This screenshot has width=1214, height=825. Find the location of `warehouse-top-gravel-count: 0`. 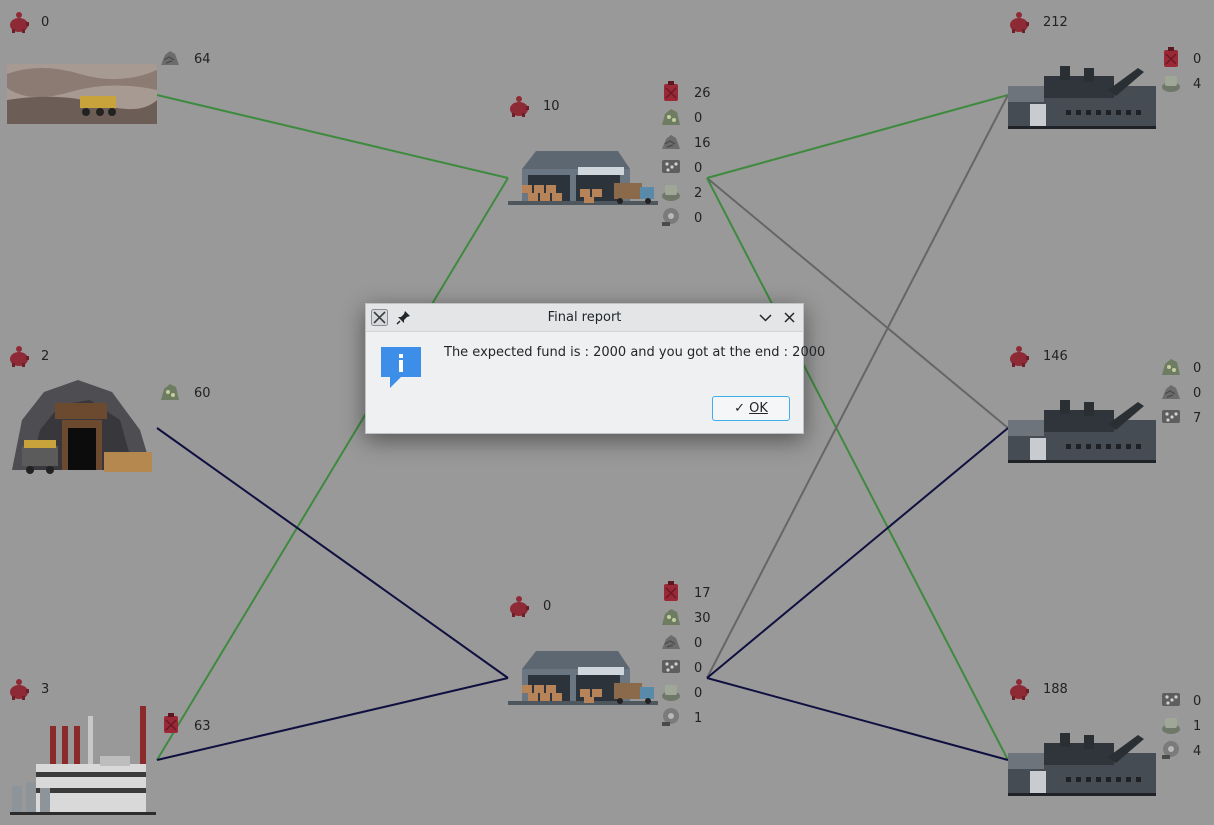

warehouse-top-gravel-count: 0 is located at coordinates (698, 168).